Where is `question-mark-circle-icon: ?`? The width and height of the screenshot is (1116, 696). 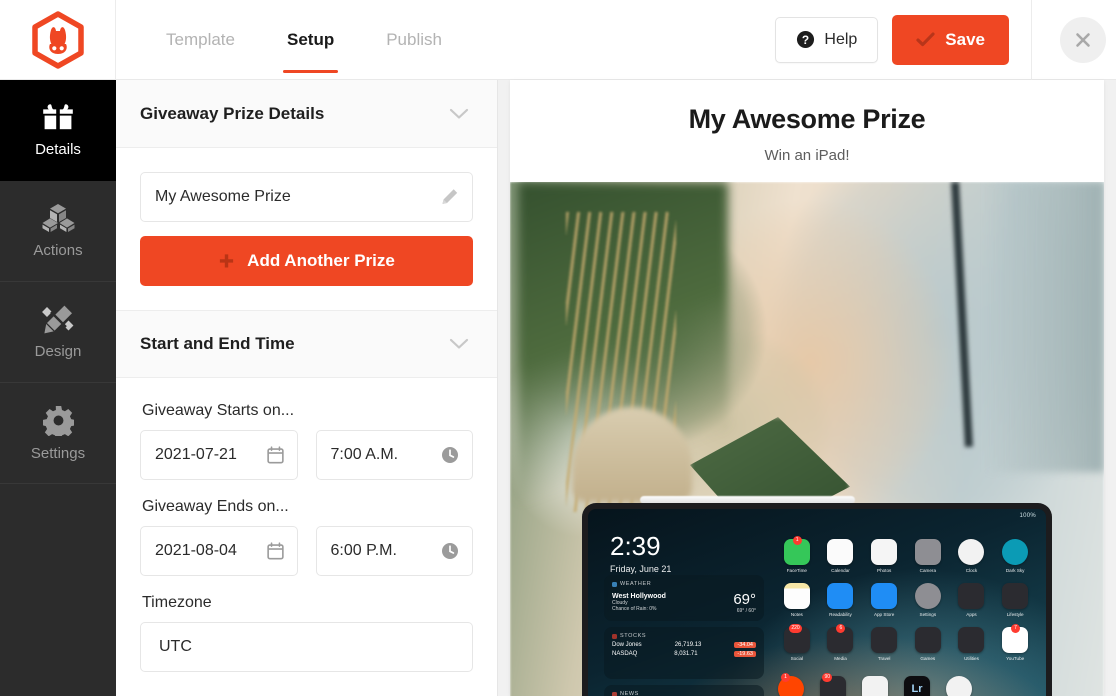 question-mark-circle-icon: ? is located at coordinates (806, 39).